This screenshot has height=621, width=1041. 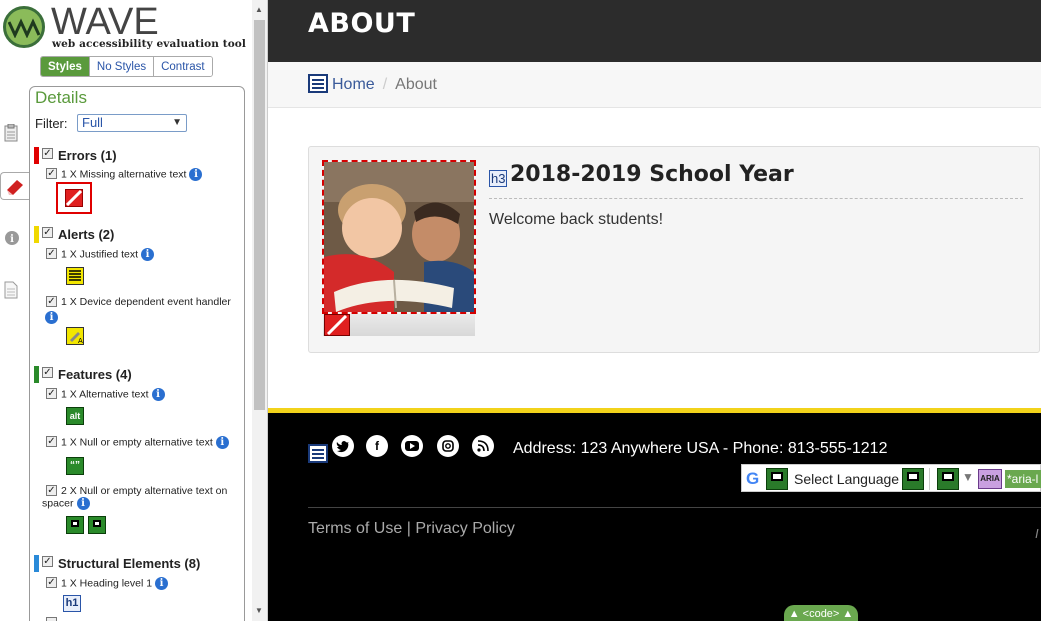 What do you see at coordinates (654, 31) in the screenshot?
I see `page-hero: ABOUT` at bounding box center [654, 31].